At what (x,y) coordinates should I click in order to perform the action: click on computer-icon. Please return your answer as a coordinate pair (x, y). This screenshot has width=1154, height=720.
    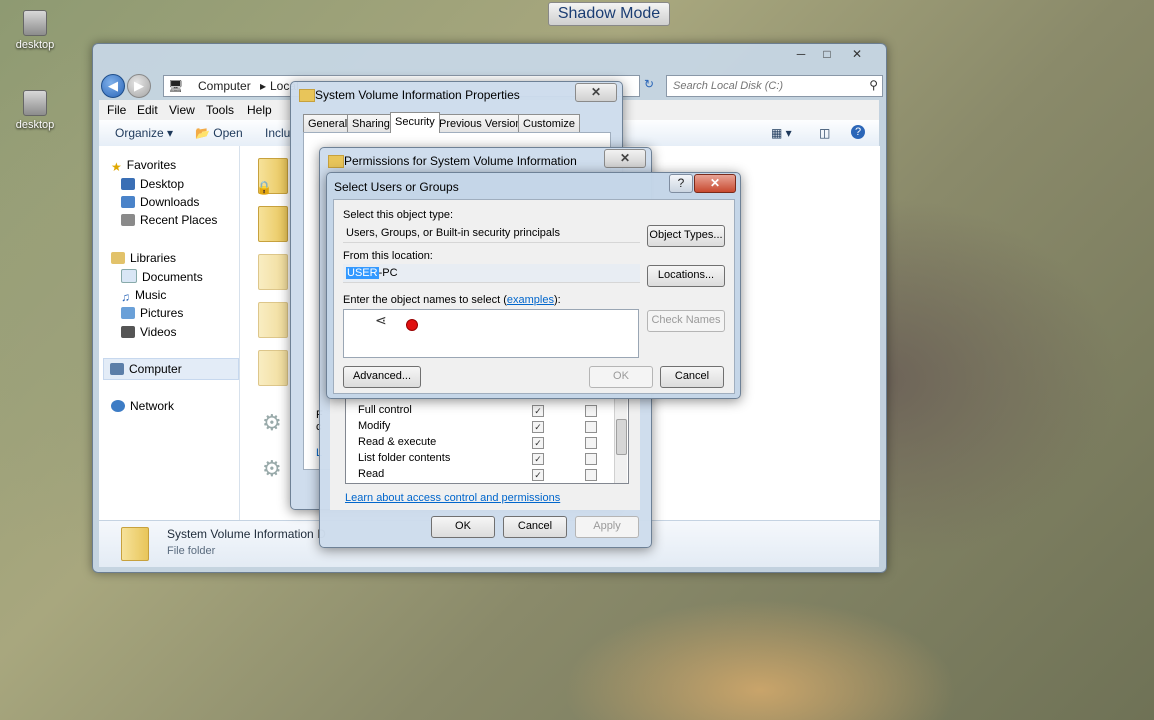
    Looking at the image, I should click on (117, 369).